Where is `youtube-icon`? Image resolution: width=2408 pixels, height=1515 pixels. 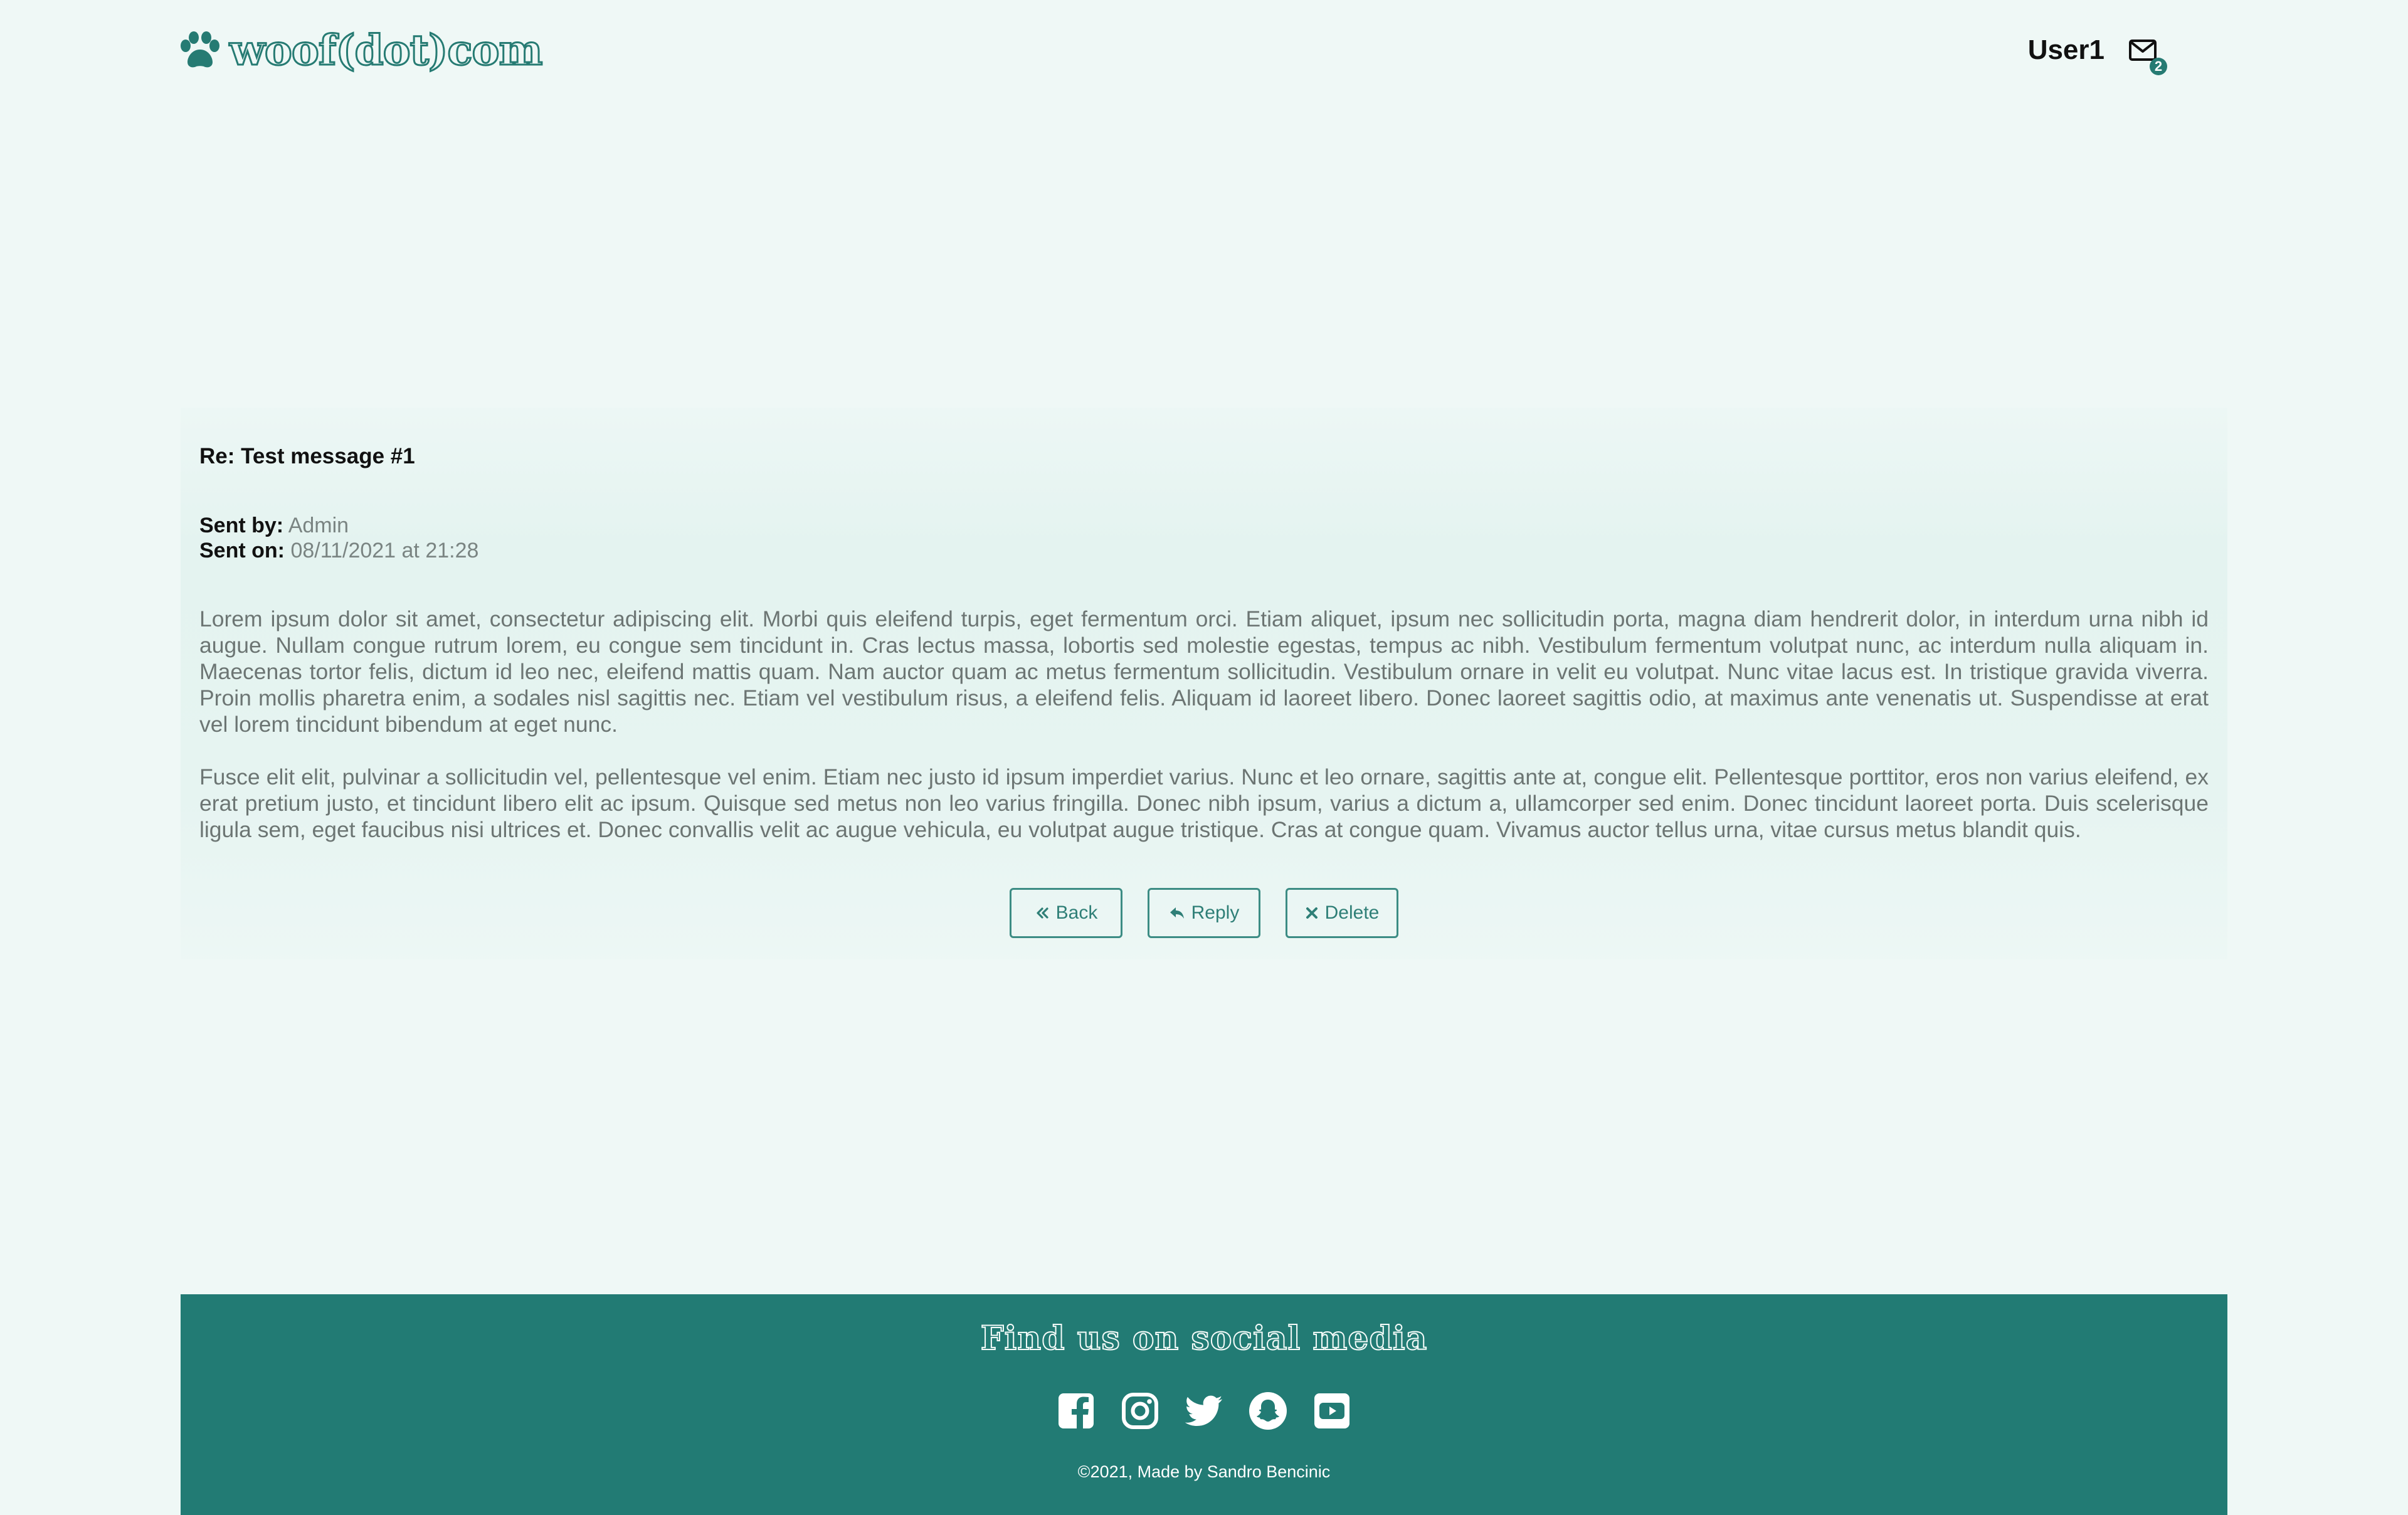 youtube-icon is located at coordinates (1331, 1410).